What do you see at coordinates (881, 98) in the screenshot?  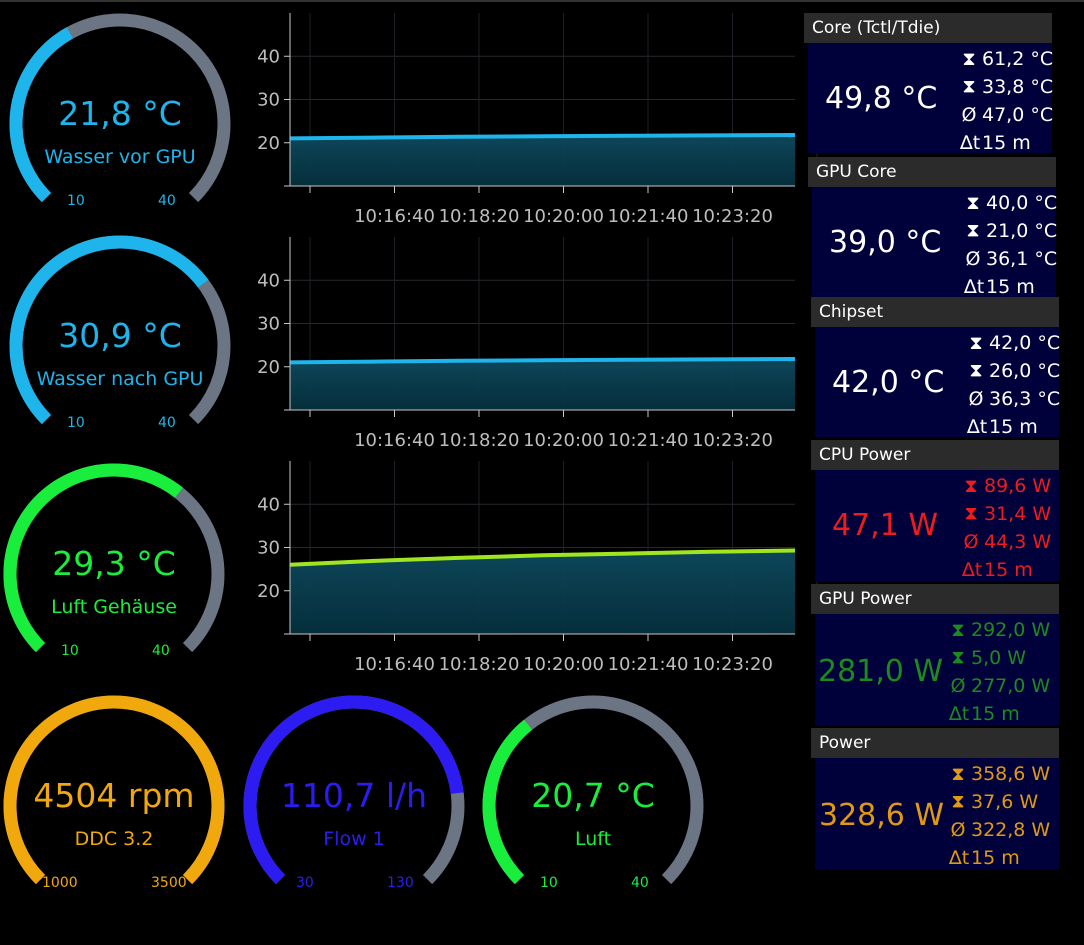 I see `panel-value: 49,8 °C` at bounding box center [881, 98].